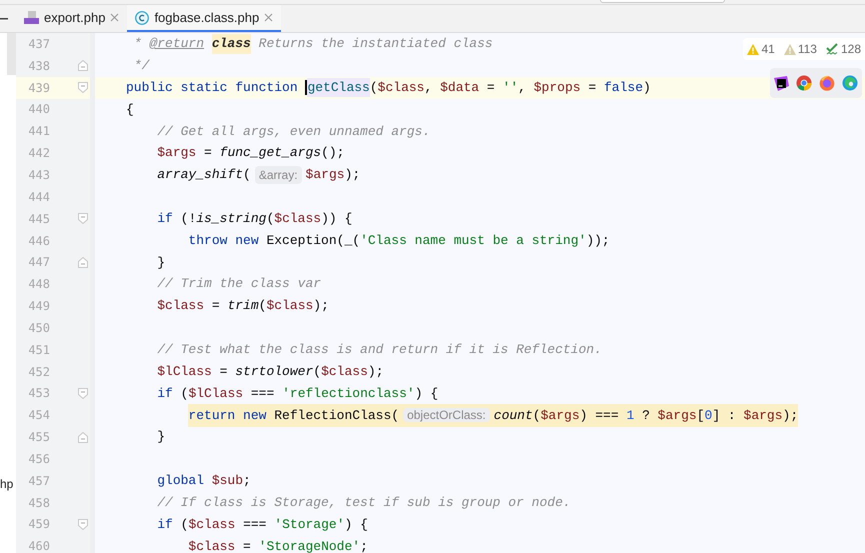 This screenshot has width=865, height=553. I want to click on minimize-icon, so click(4, 19).